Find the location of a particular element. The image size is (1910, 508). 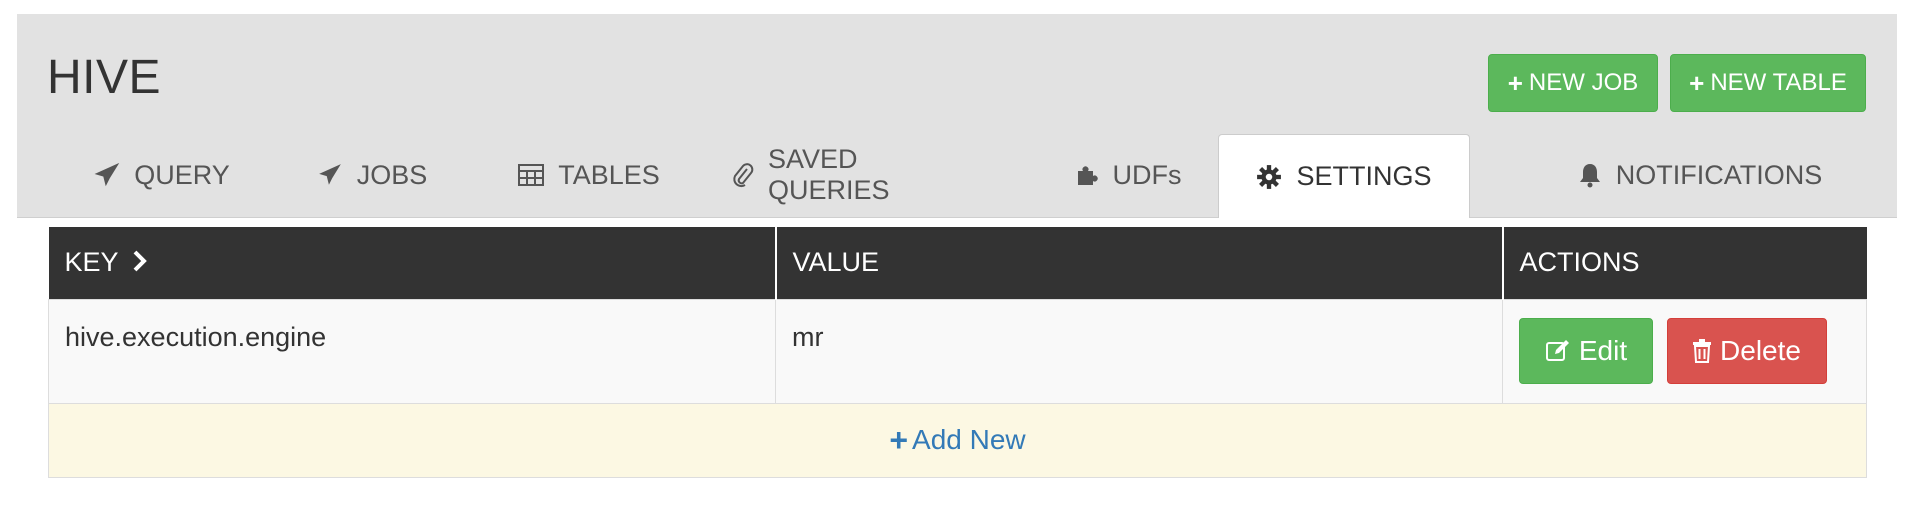

setting-key: hive.execution.engine is located at coordinates (196, 336).